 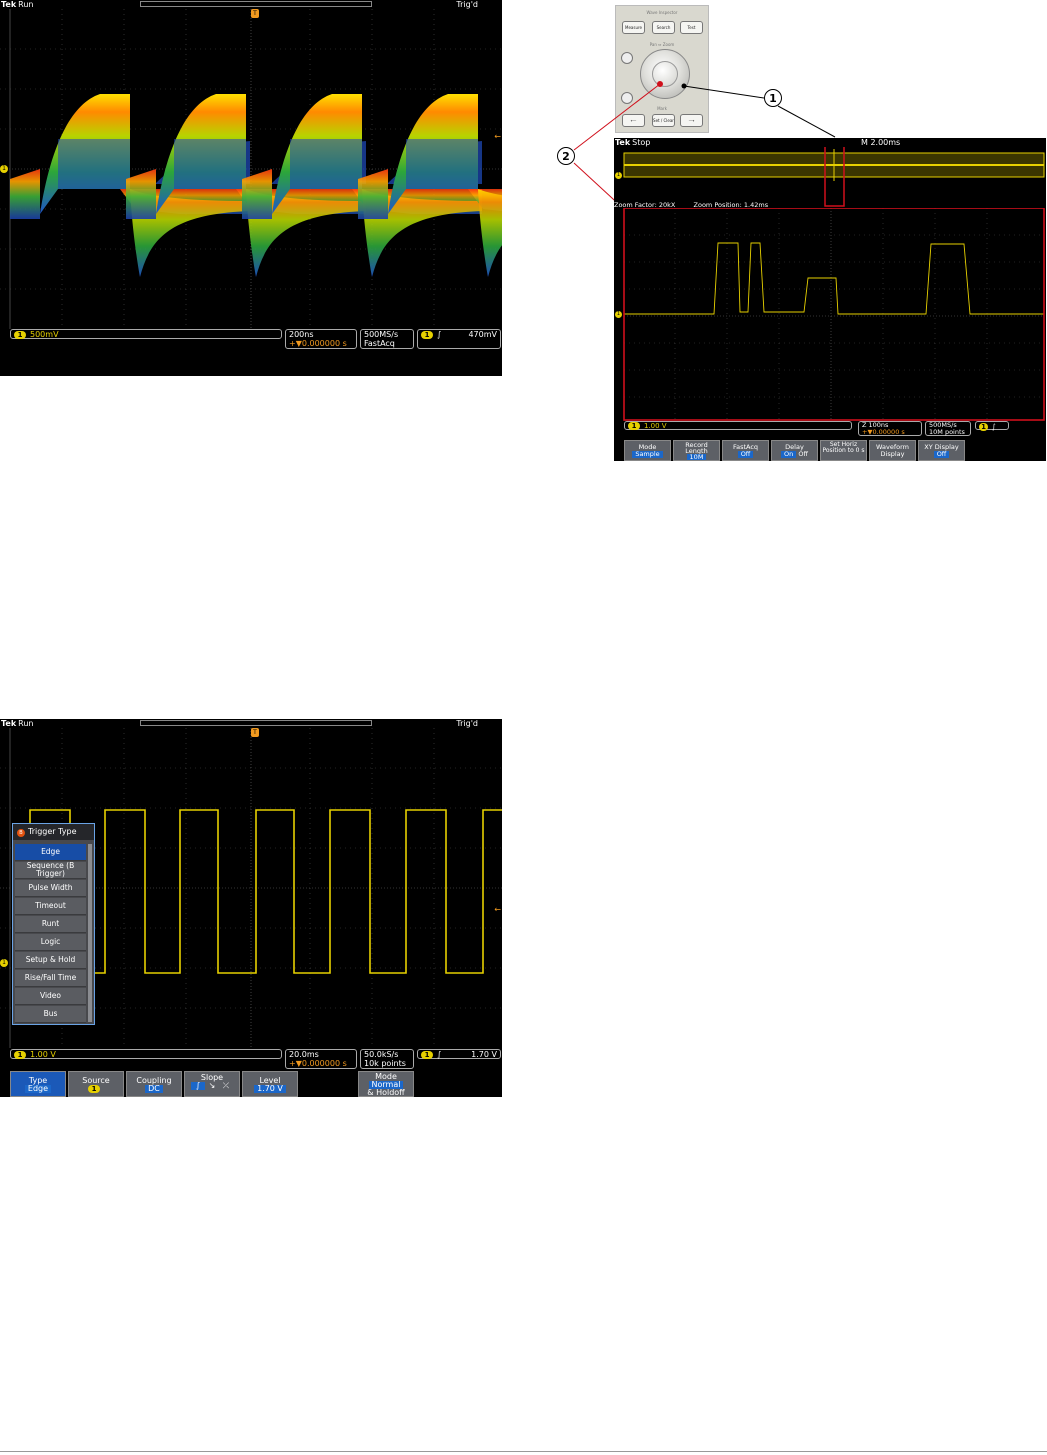 I want to click on menu-item-bus: Bus, so click(x=50, y=1014).